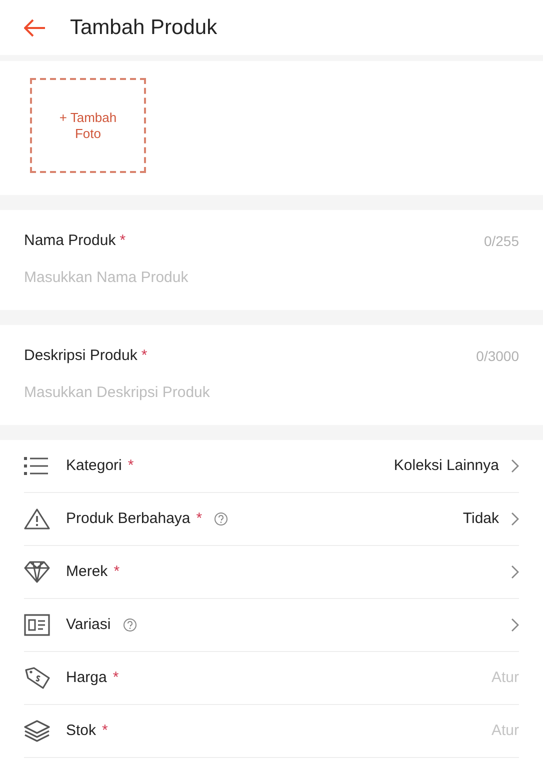 The height and width of the screenshot is (760, 543). What do you see at coordinates (271, 731) in the screenshot?
I see `settings-row: Stok * Atur` at bounding box center [271, 731].